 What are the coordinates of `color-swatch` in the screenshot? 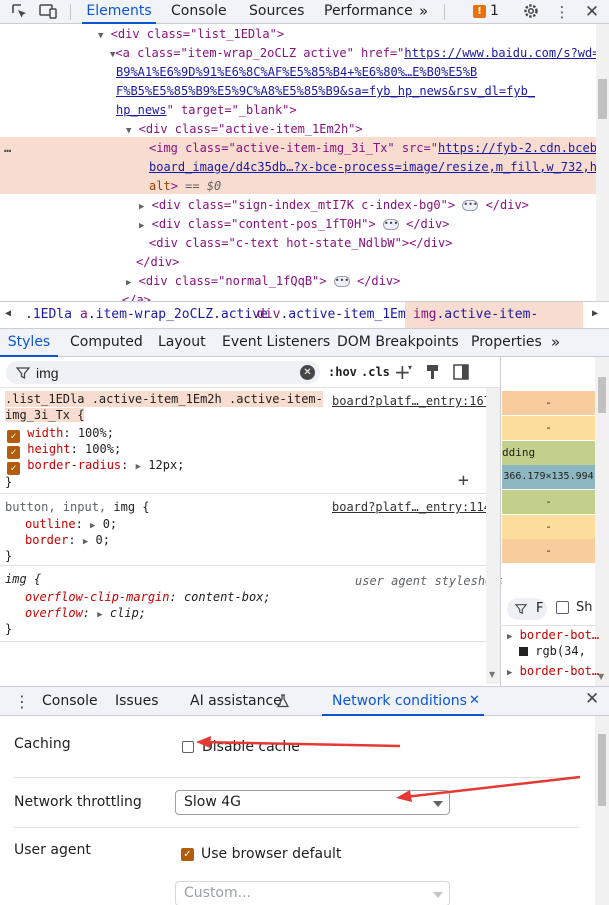 It's located at (523, 651).